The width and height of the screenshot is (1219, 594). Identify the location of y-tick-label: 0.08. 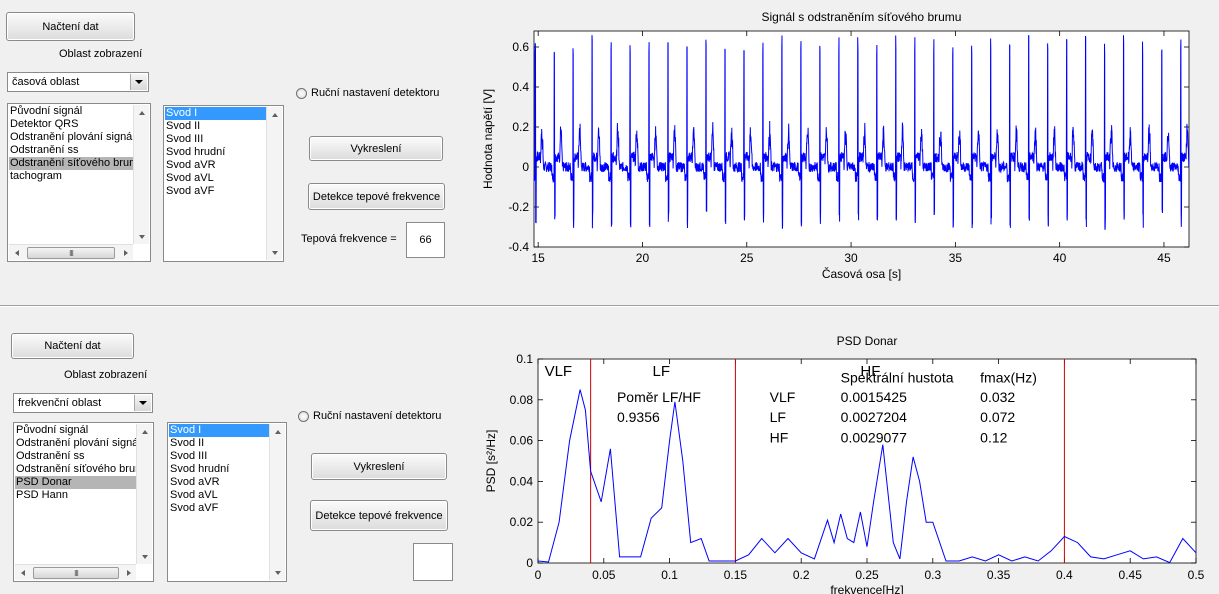
(522, 400).